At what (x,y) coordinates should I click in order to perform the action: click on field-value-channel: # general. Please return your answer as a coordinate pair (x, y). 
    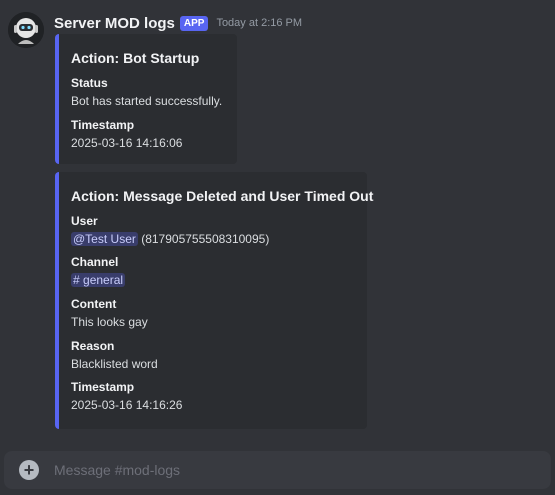
    Looking at the image, I should click on (98, 280).